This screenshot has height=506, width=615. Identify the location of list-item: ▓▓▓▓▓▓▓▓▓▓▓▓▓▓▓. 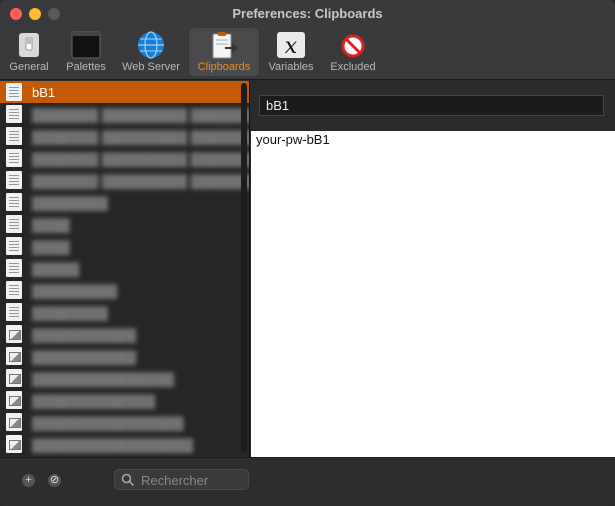
(124, 378).